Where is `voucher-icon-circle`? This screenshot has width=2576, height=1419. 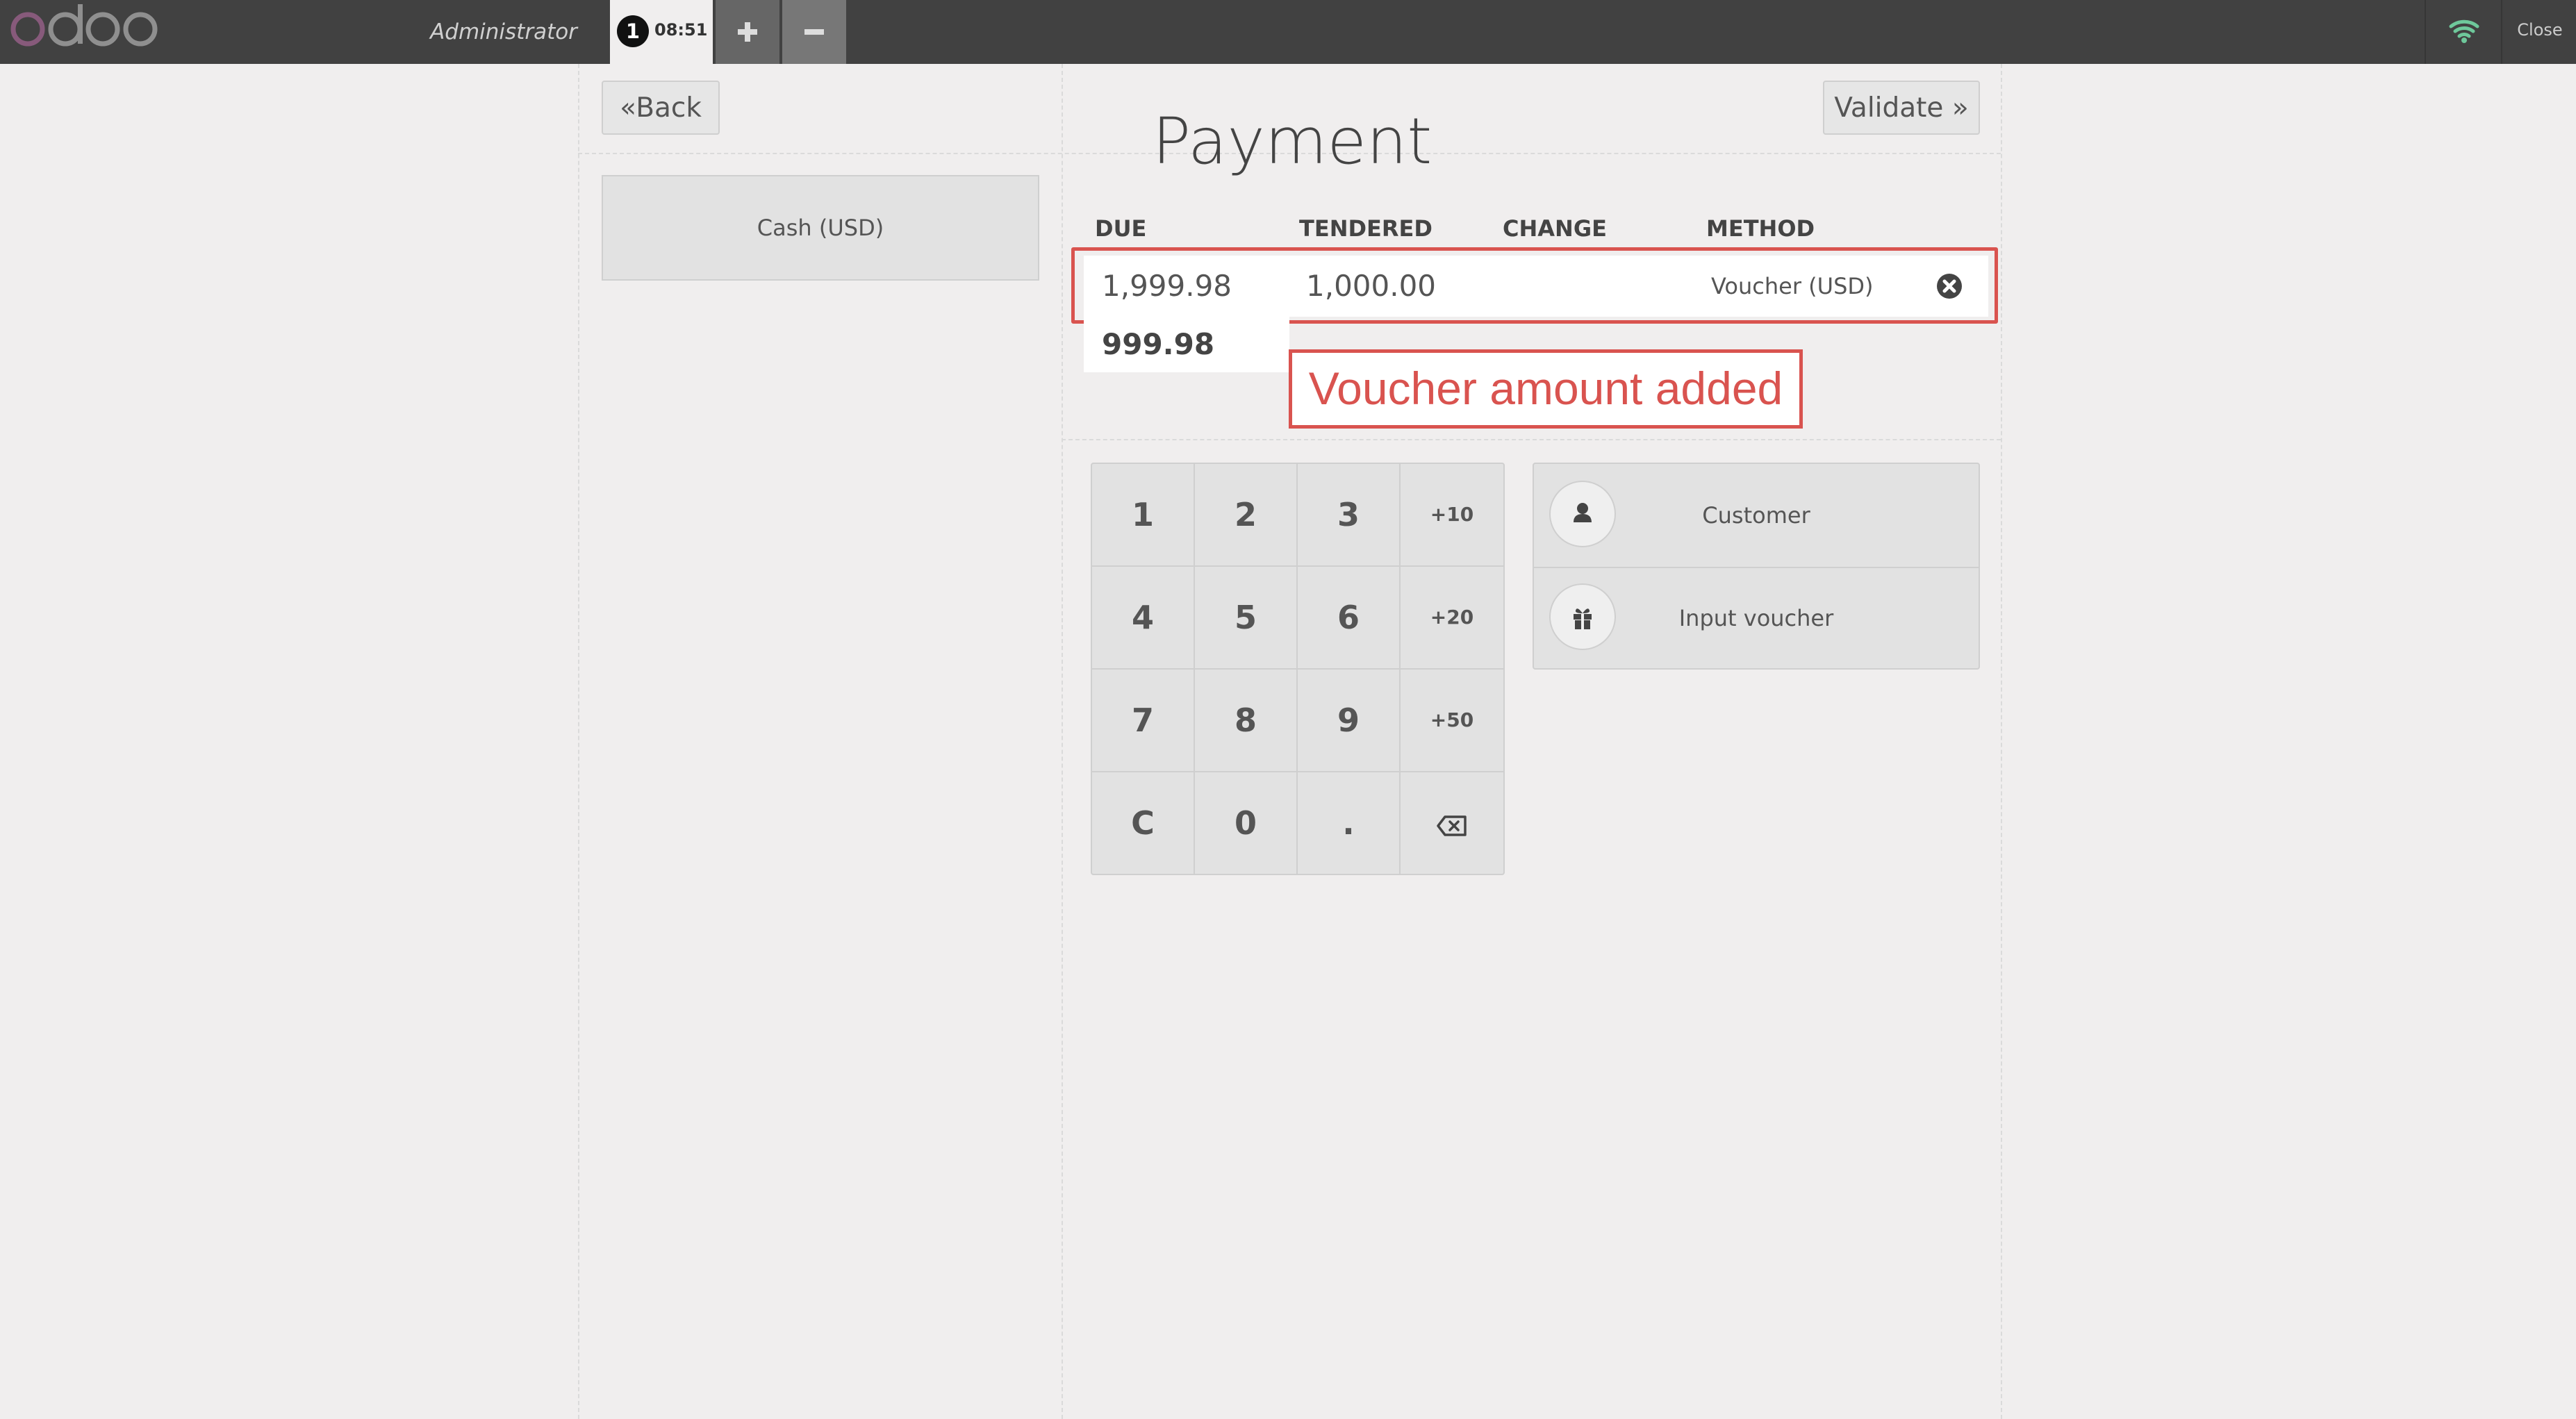
voucher-icon-circle is located at coordinates (1583, 616).